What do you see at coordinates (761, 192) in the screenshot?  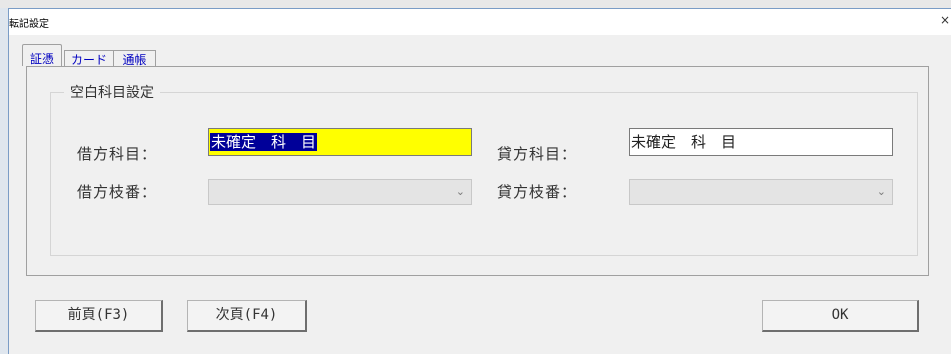 I see `credit-branch-select: ⌄` at bounding box center [761, 192].